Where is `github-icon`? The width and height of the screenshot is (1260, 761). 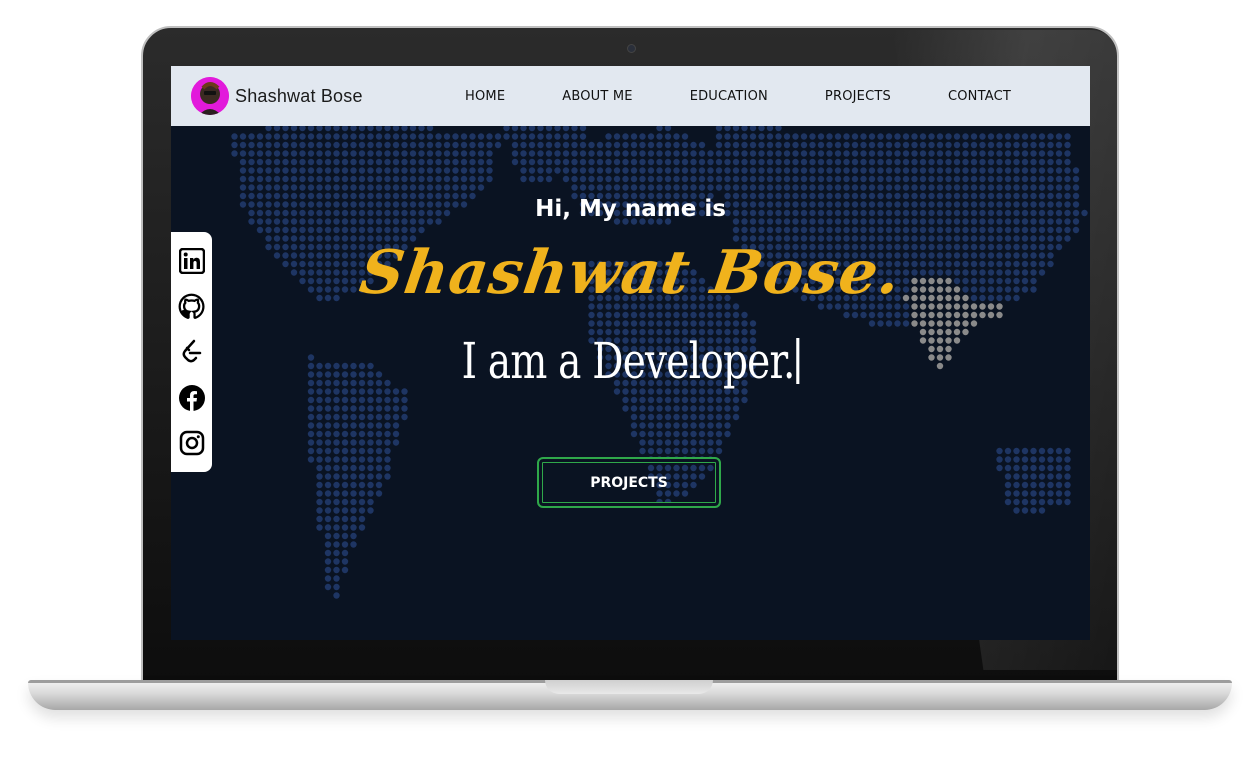 github-icon is located at coordinates (192, 306).